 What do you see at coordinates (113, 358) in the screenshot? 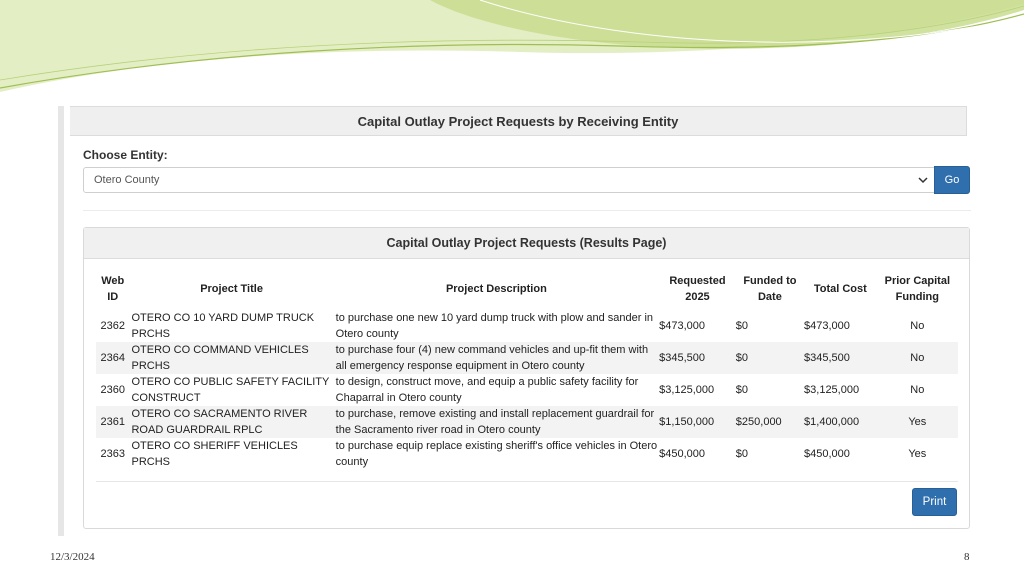
I see `cell-web-id: 2364` at bounding box center [113, 358].